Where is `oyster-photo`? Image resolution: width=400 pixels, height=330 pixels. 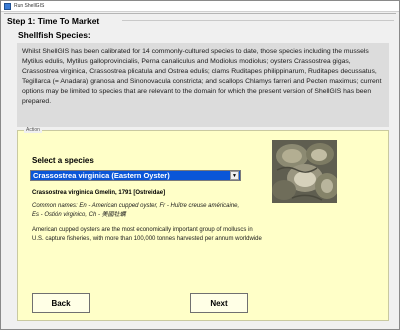
oyster-photo is located at coordinates (304, 171).